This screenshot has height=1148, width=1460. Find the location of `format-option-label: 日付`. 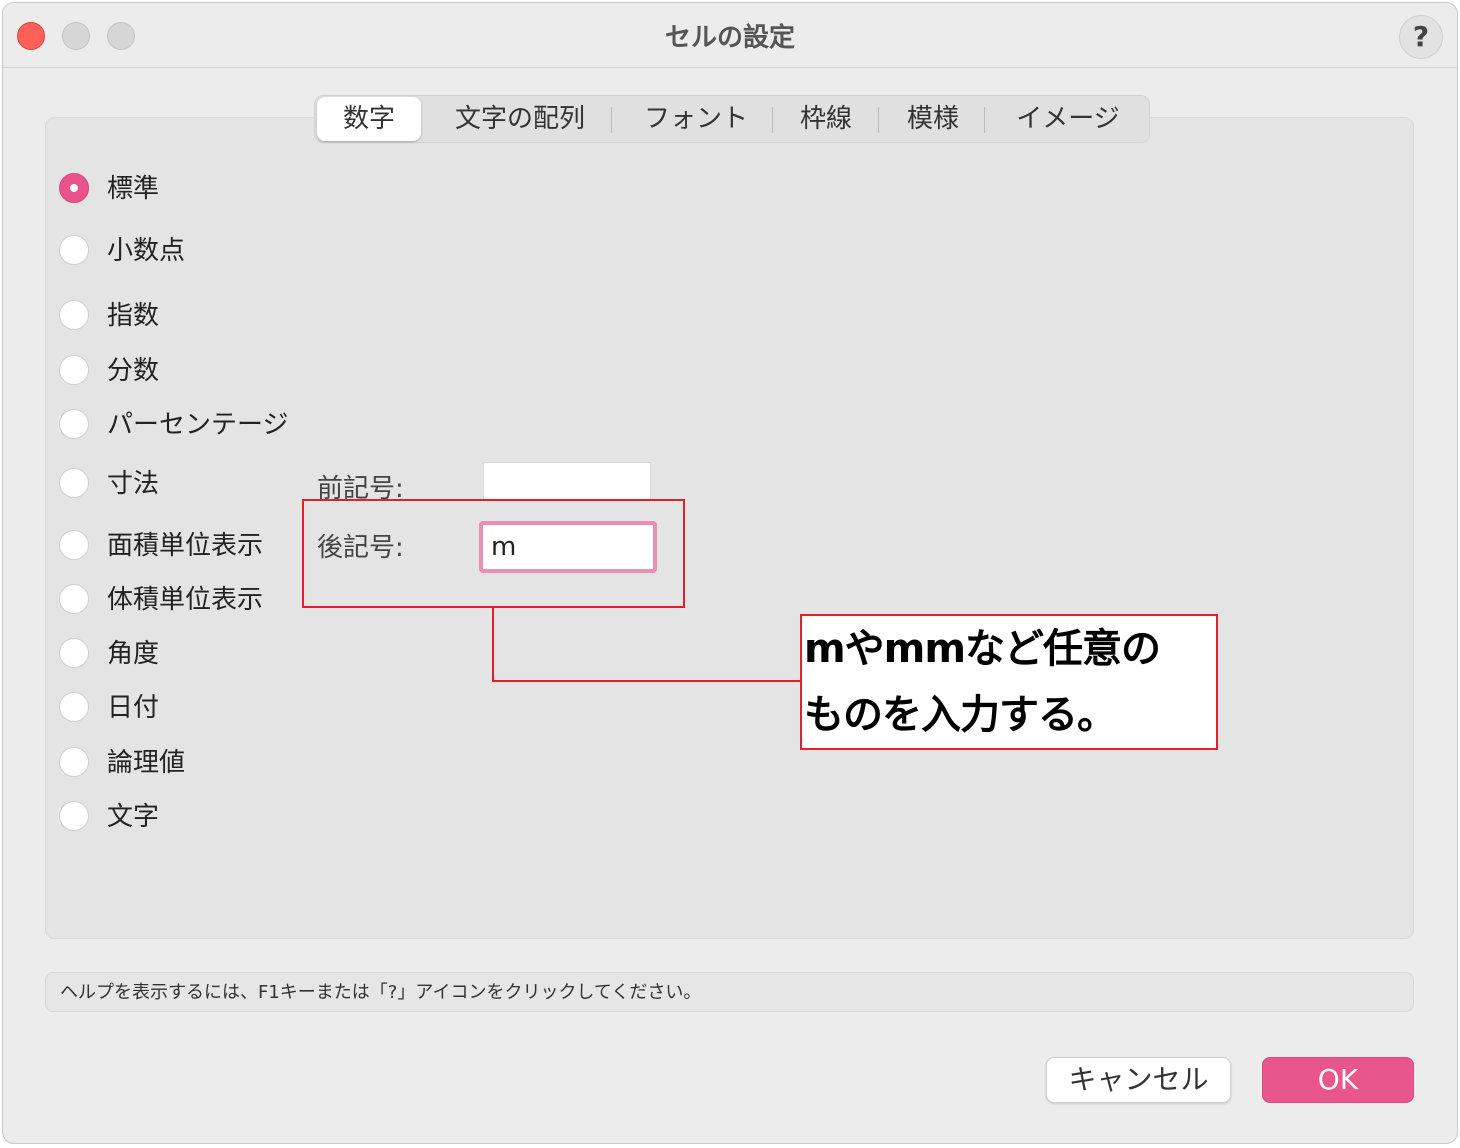

format-option-label: 日付 is located at coordinates (133, 708).